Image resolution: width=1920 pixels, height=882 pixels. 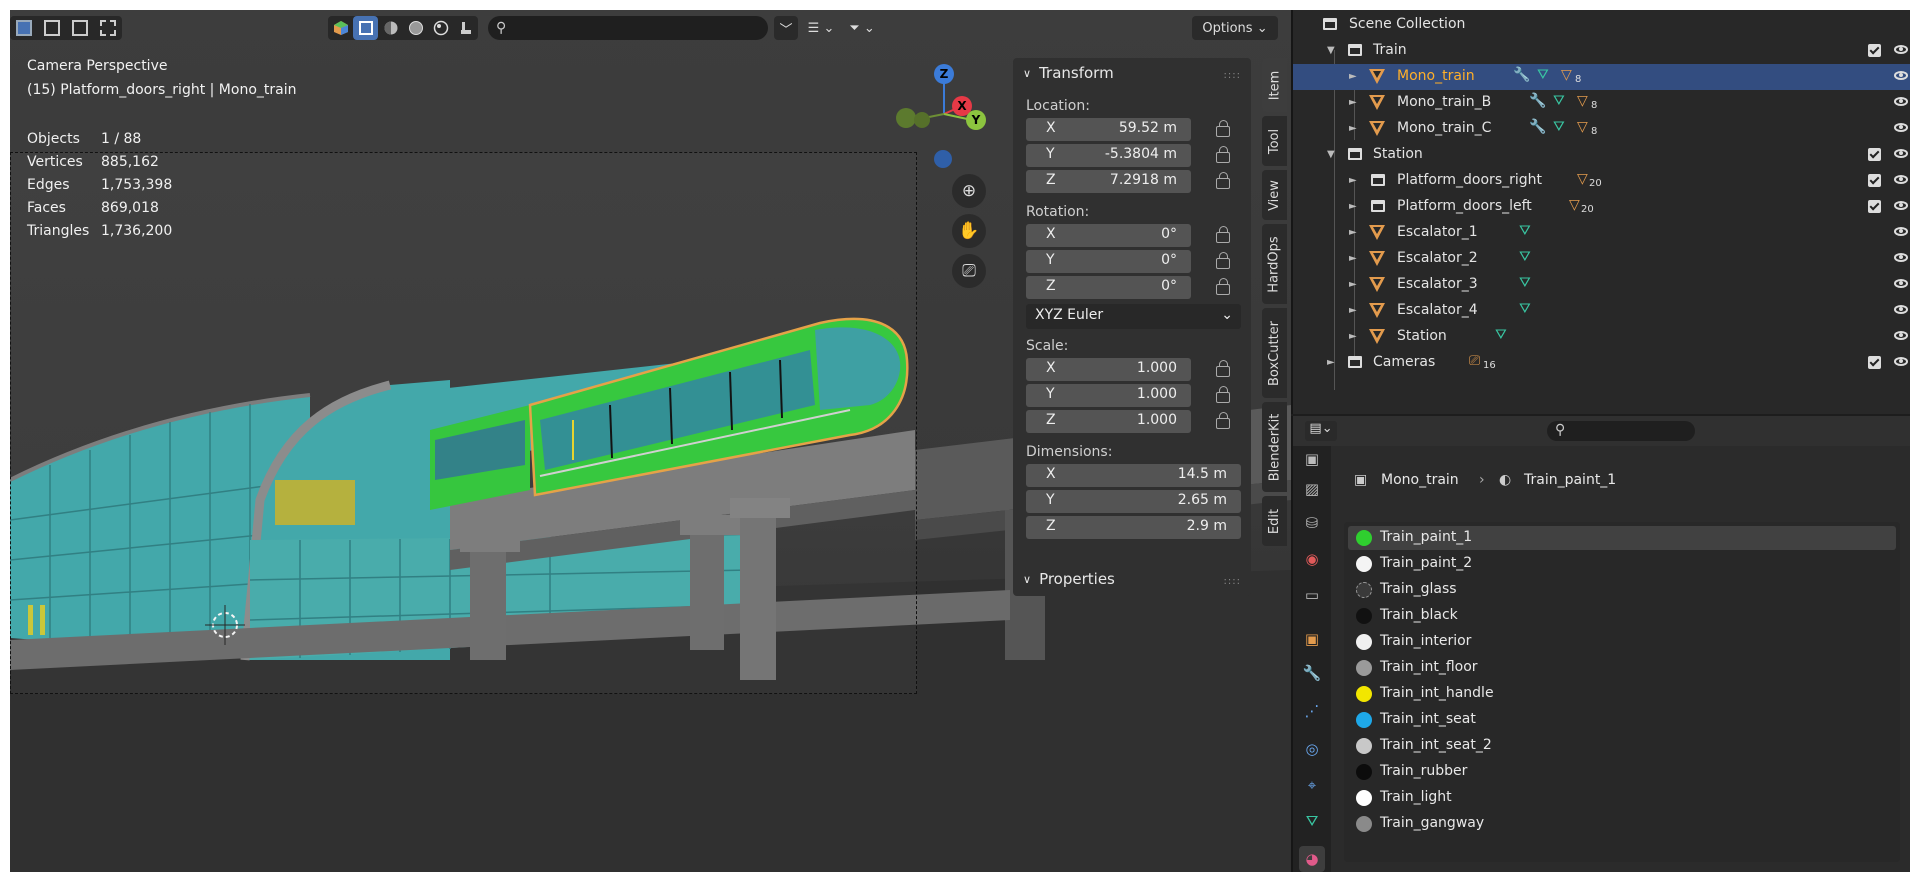 What do you see at coordinates (922, 120) in the screenshot?
I see `gizmo-neg-x-axis` at bounding box center [922, 120].